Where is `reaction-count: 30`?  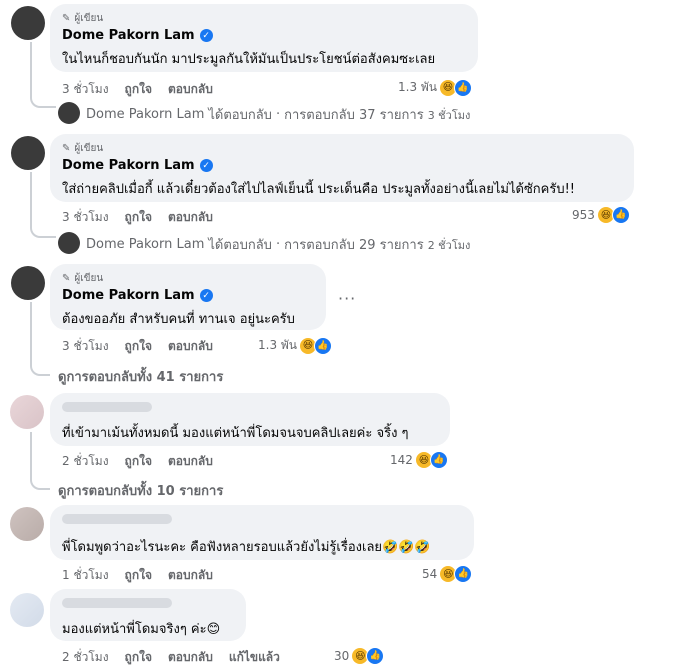
reaction-count: 30 is located at coordinates (342, 656).